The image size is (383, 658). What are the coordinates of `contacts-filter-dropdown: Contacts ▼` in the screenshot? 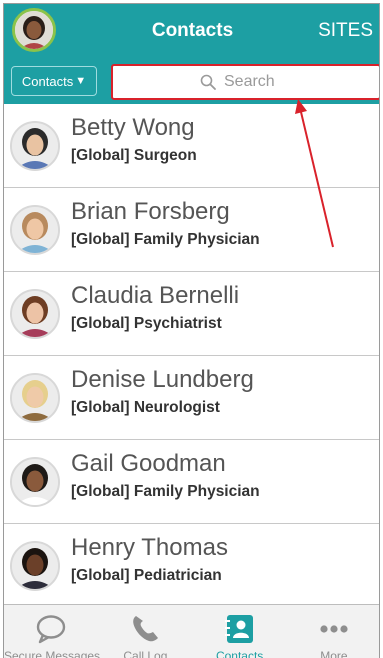 It's located at (54, 81).